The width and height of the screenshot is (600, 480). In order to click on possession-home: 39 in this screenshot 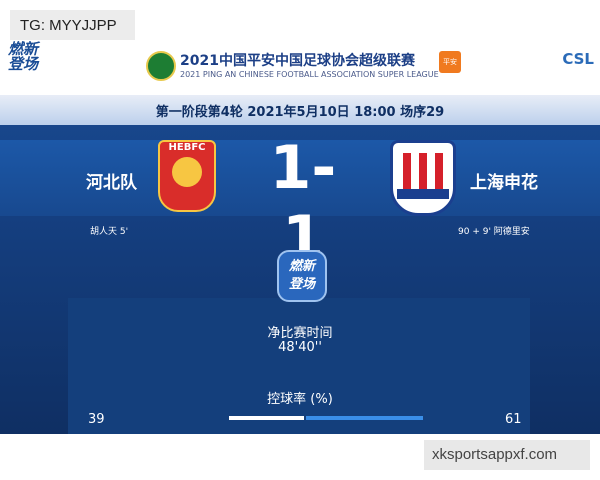, I will do `click(96, 419)`.